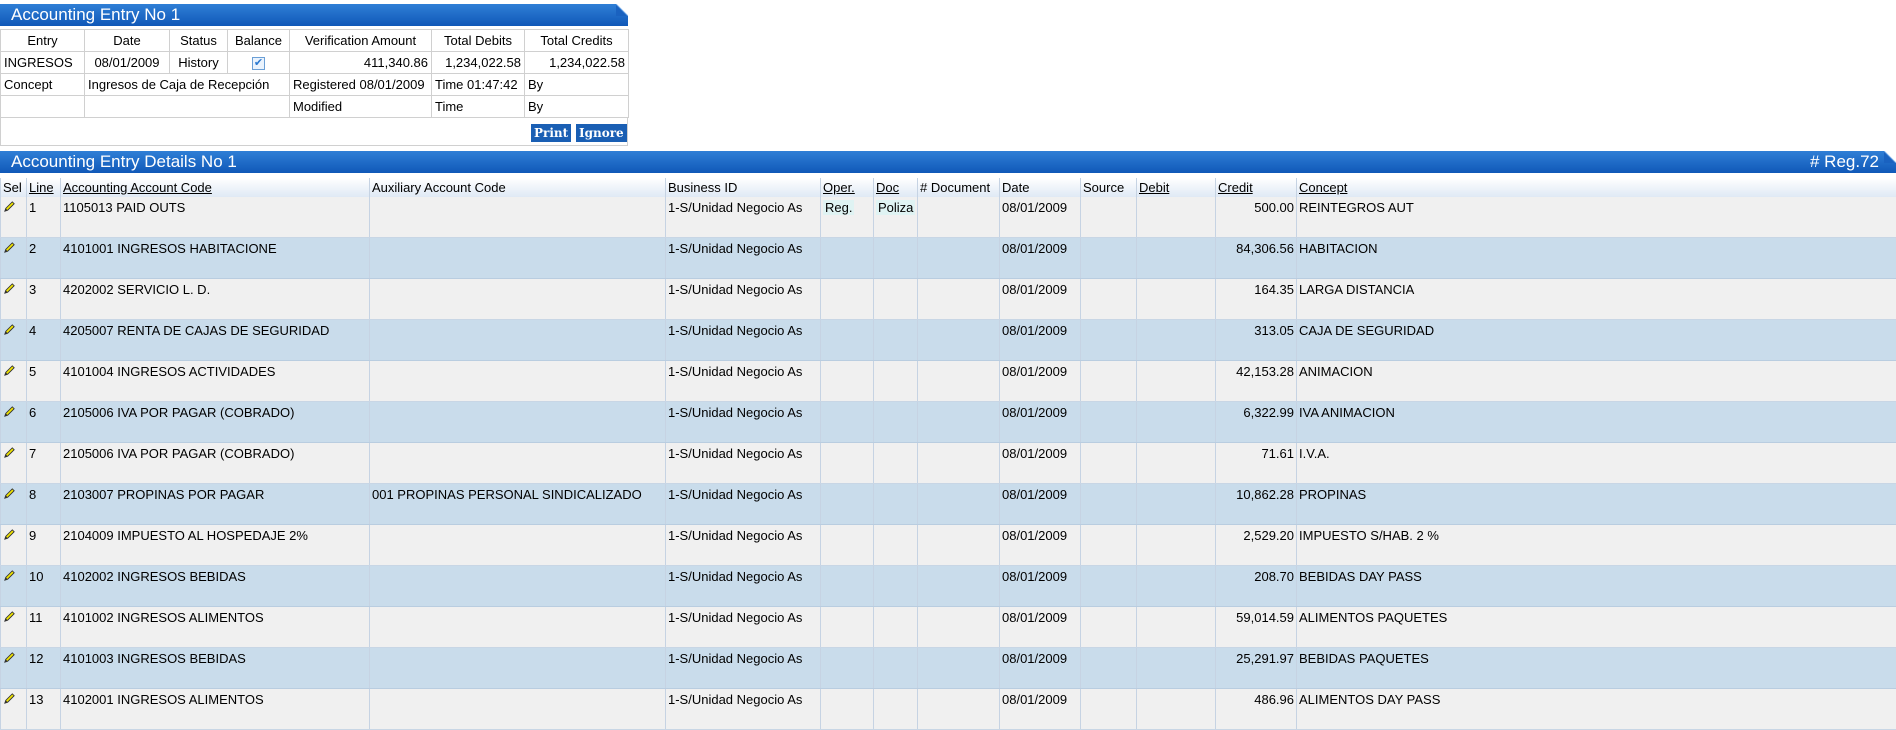 This screenshot has width=1896, height=730. What do you see at coordinates (1596, 340) in the screenshot?
I see `concept-cell: CAJA DE SEGURIDAD` at bounding box center [1596, 340].